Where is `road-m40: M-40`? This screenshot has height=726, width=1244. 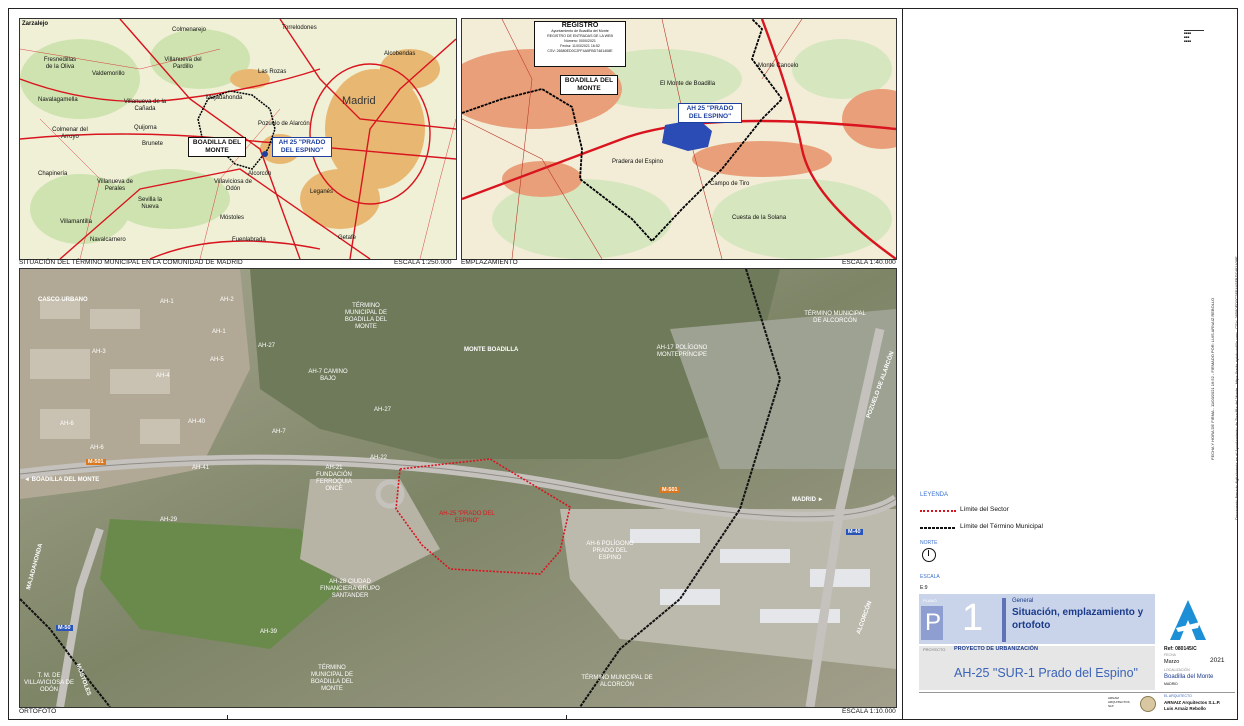 road-m40: M-40 is located at coordinates (854, 532).